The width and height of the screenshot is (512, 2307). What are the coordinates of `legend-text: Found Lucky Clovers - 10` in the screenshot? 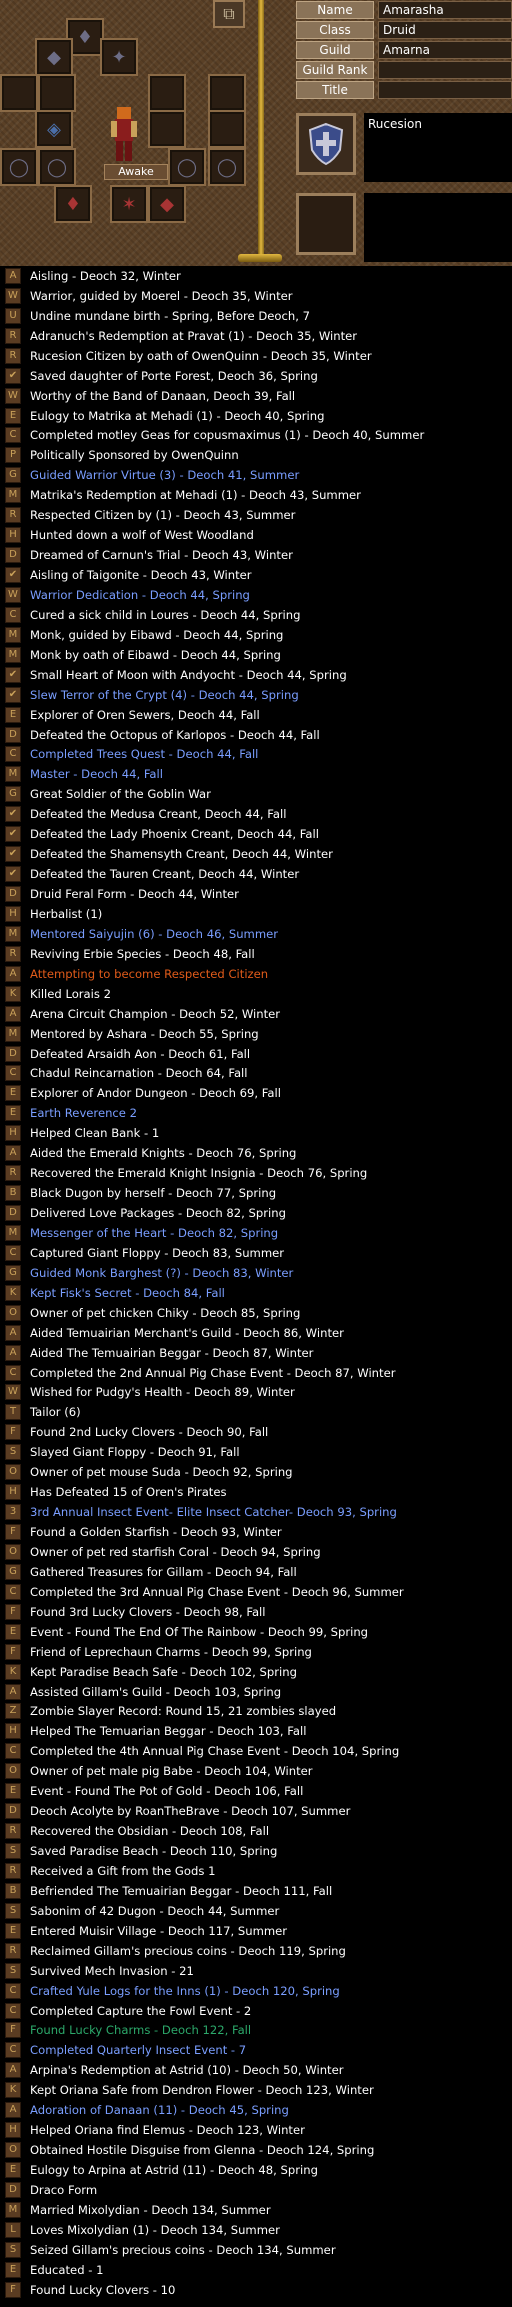 It's located at (103, 2289).